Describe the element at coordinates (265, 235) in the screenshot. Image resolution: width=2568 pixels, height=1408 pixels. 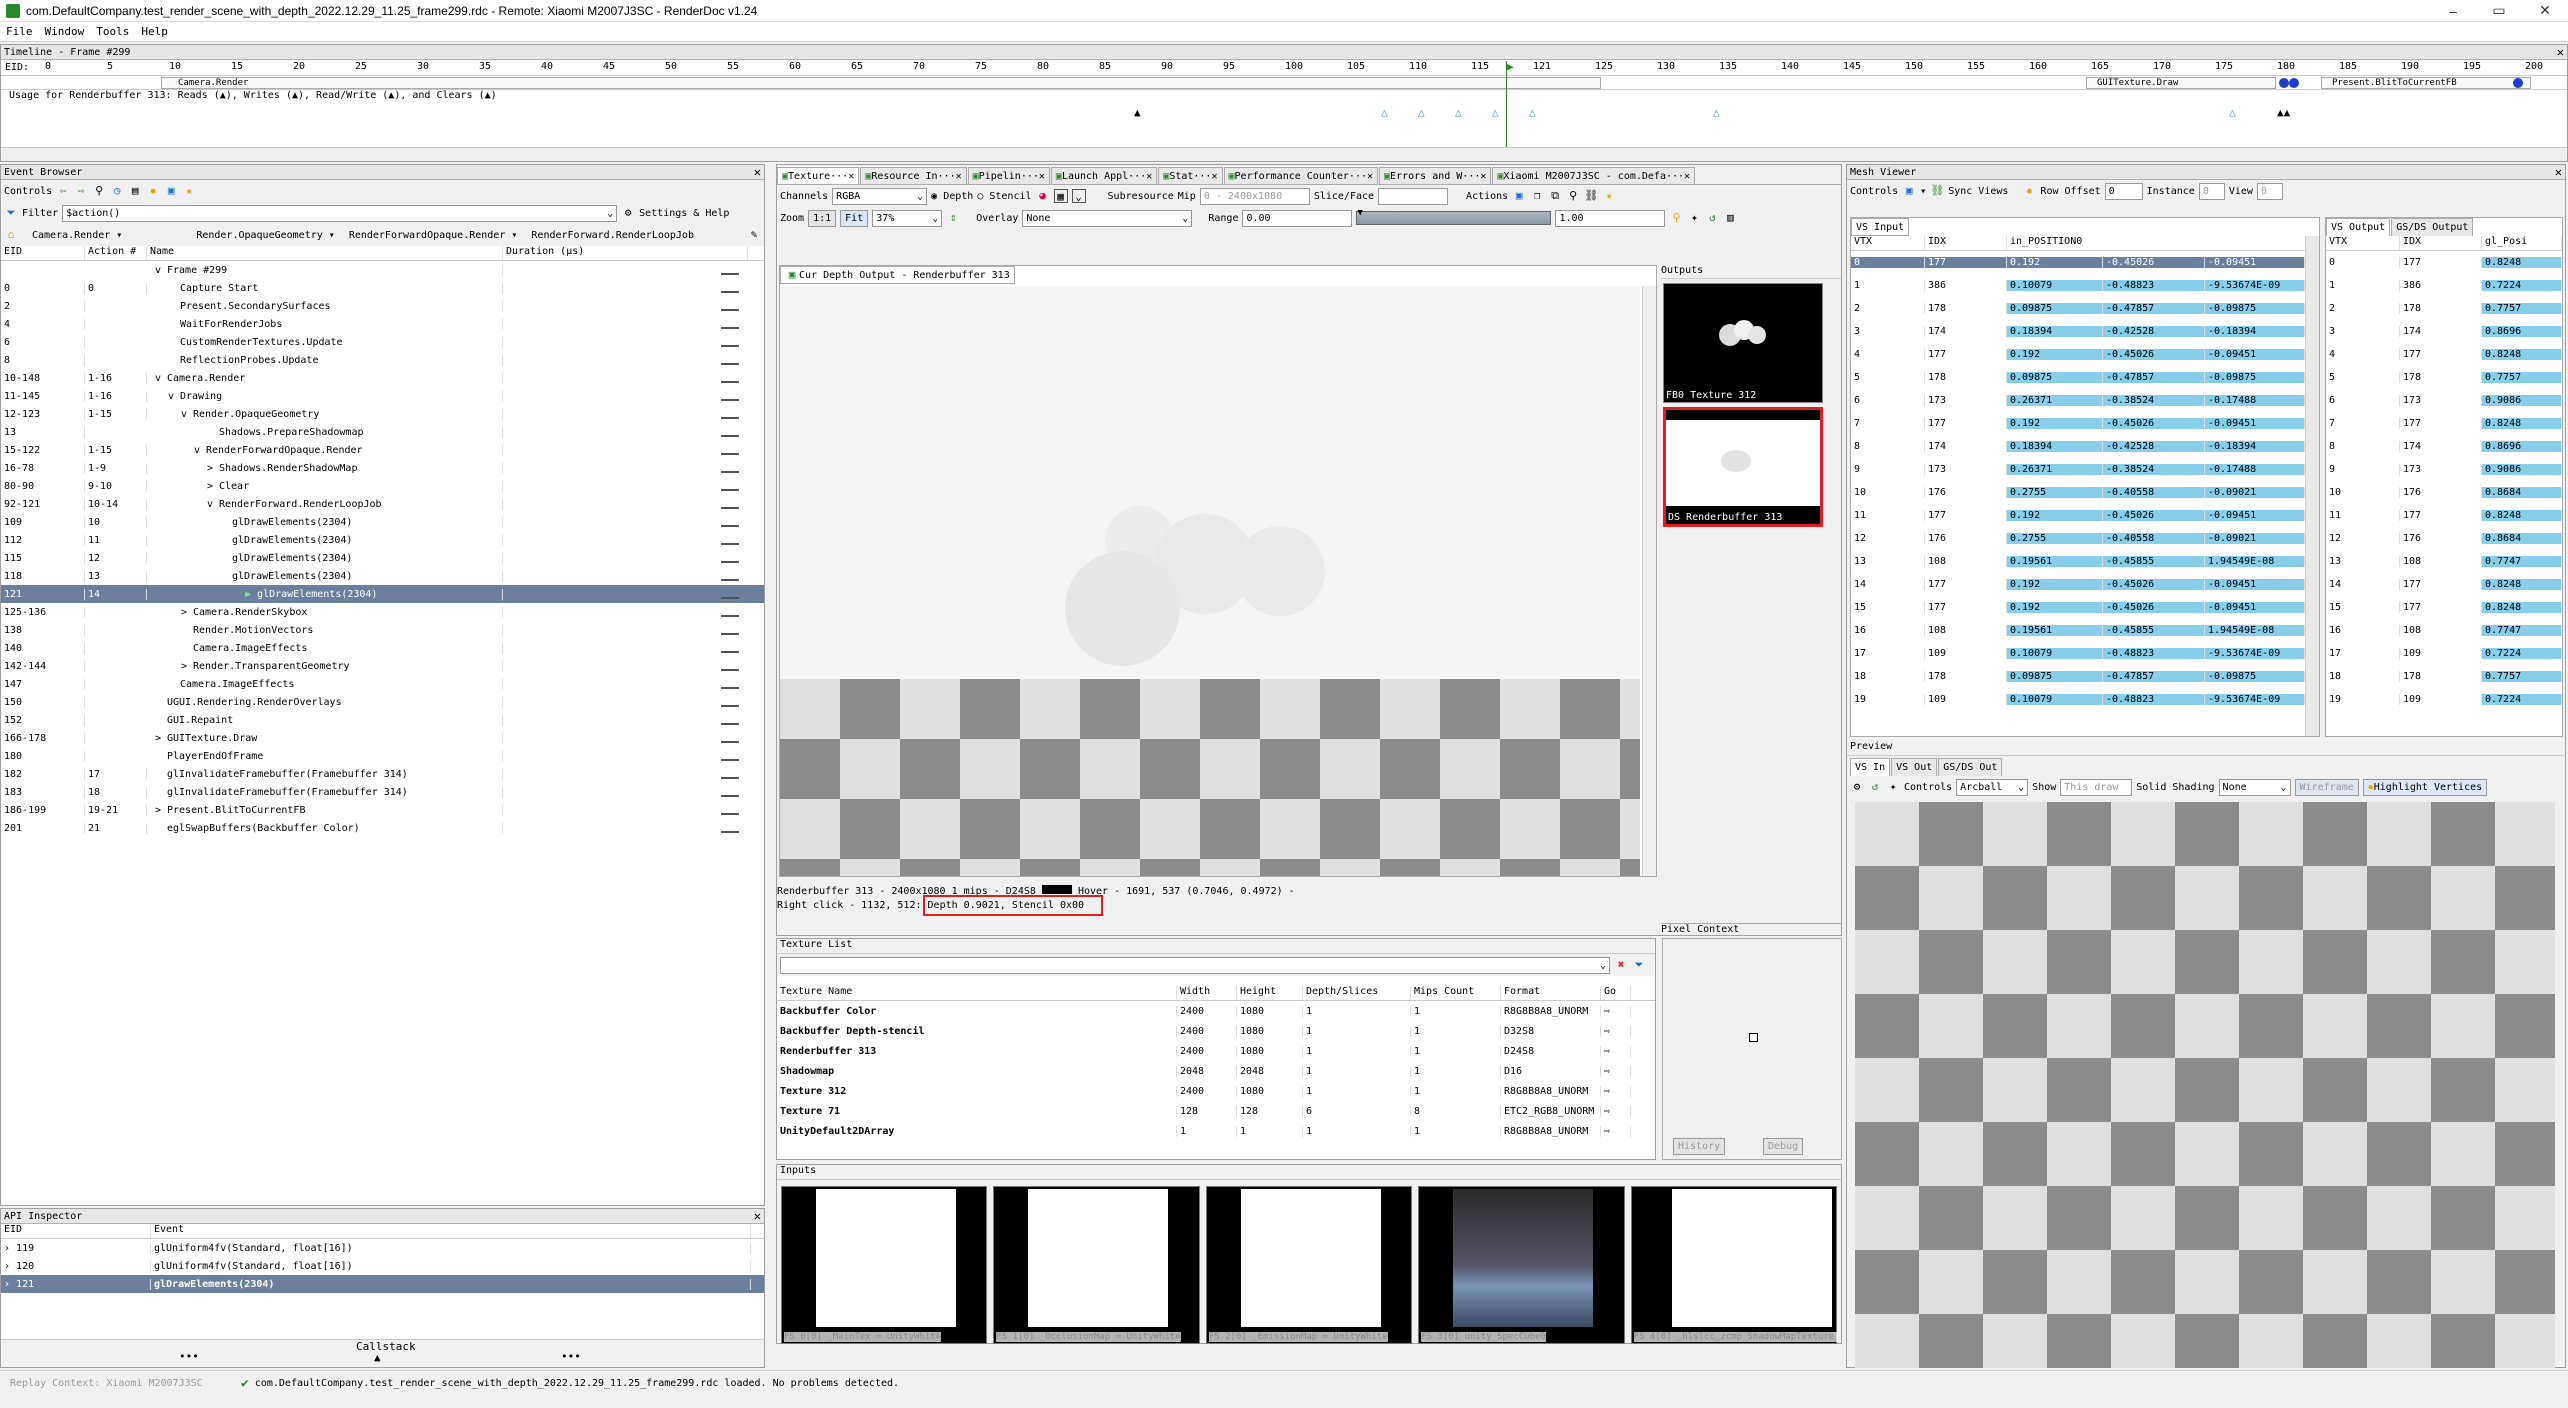
I see `breadcrumb-item: Render.OpaqueGeometry ▾` at that location.